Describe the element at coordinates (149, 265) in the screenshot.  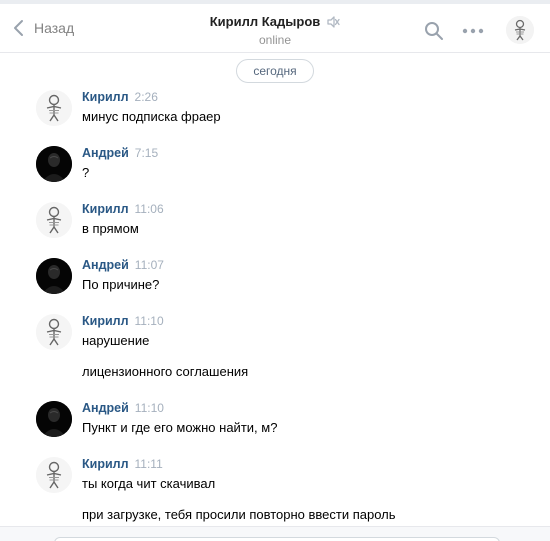
I see `message-time: 11:07` at that location.